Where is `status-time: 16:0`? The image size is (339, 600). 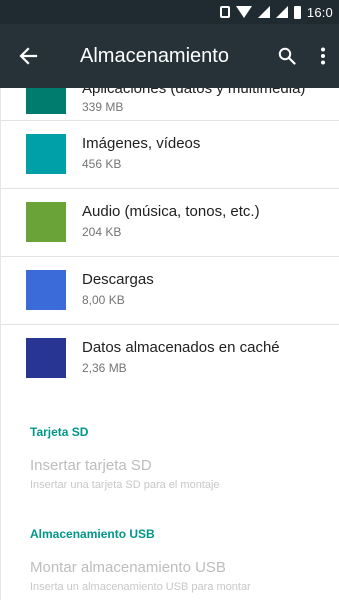
status-time: 16:0 is located at coordinates (319, 12).